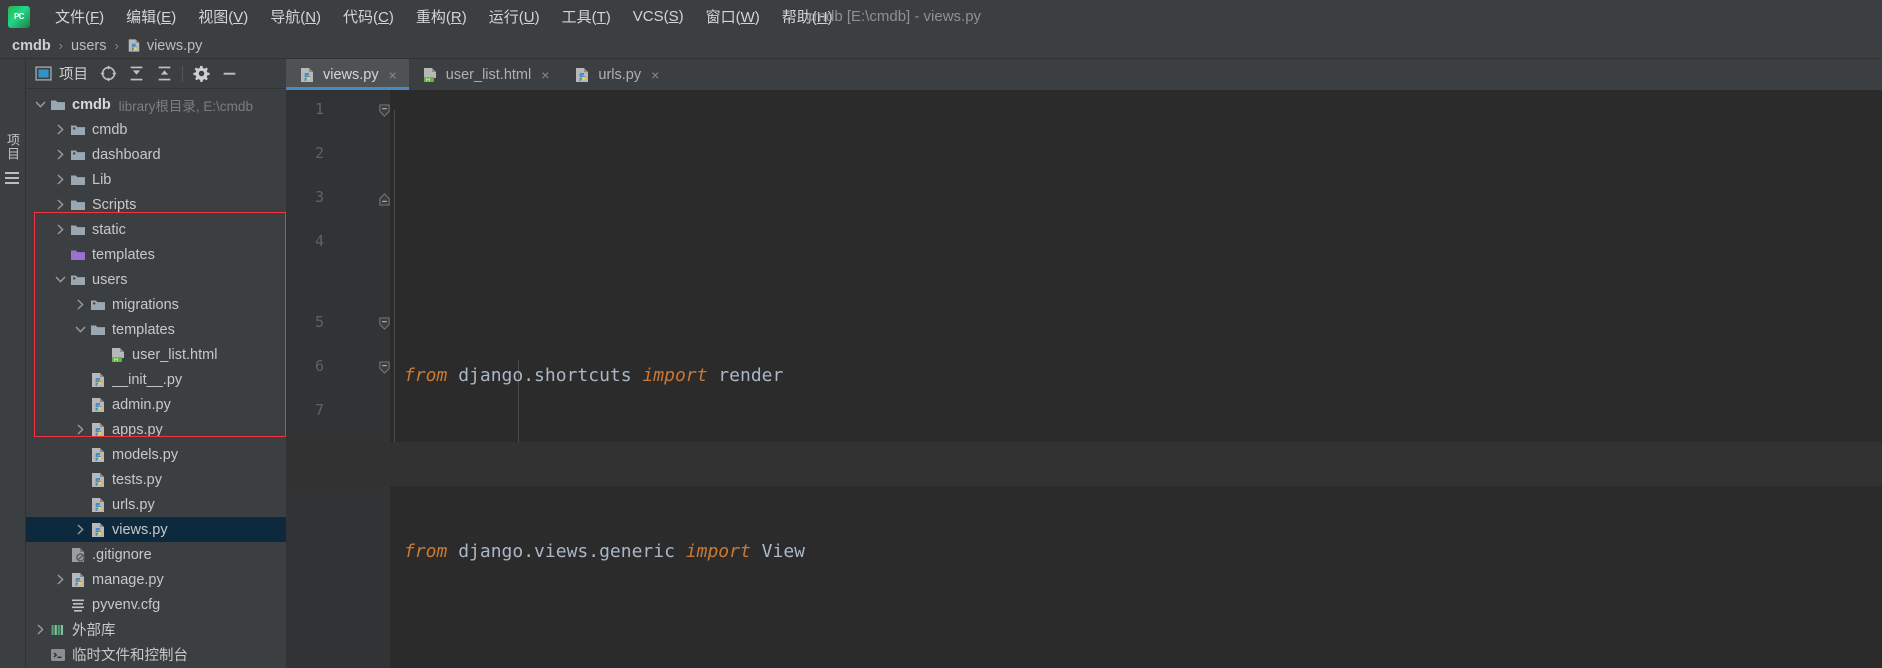  Describe the element at coordinates (156, 454) in the screenshot. I see `tree-item-models.py: models.py` at that location.